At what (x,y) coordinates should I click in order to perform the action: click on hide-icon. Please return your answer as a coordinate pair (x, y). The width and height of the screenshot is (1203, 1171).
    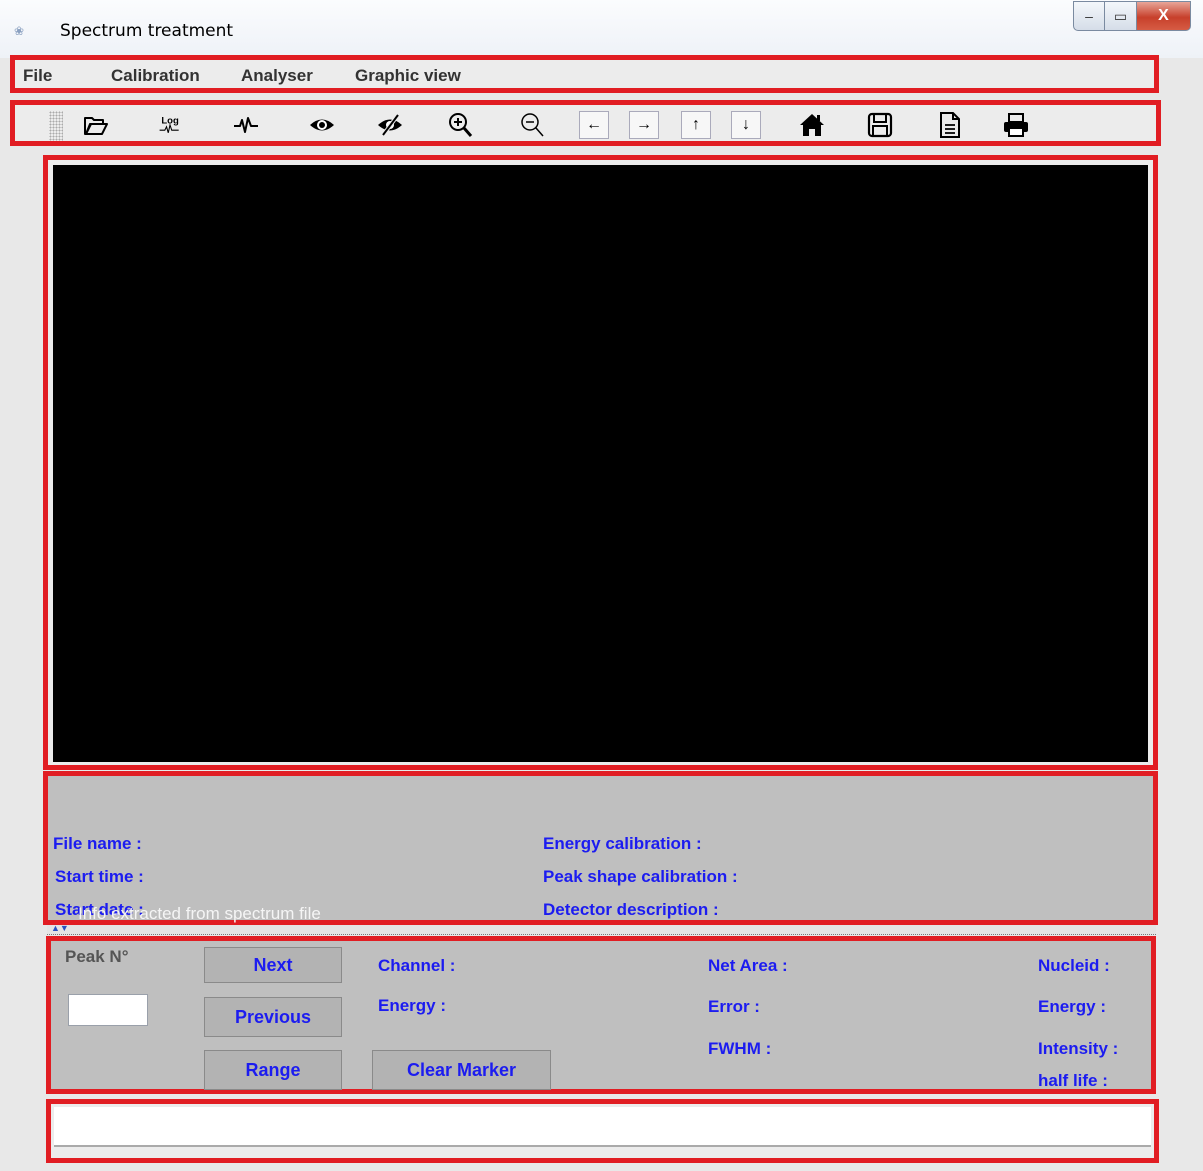
    Looking at the image, I should click on (390, 125).